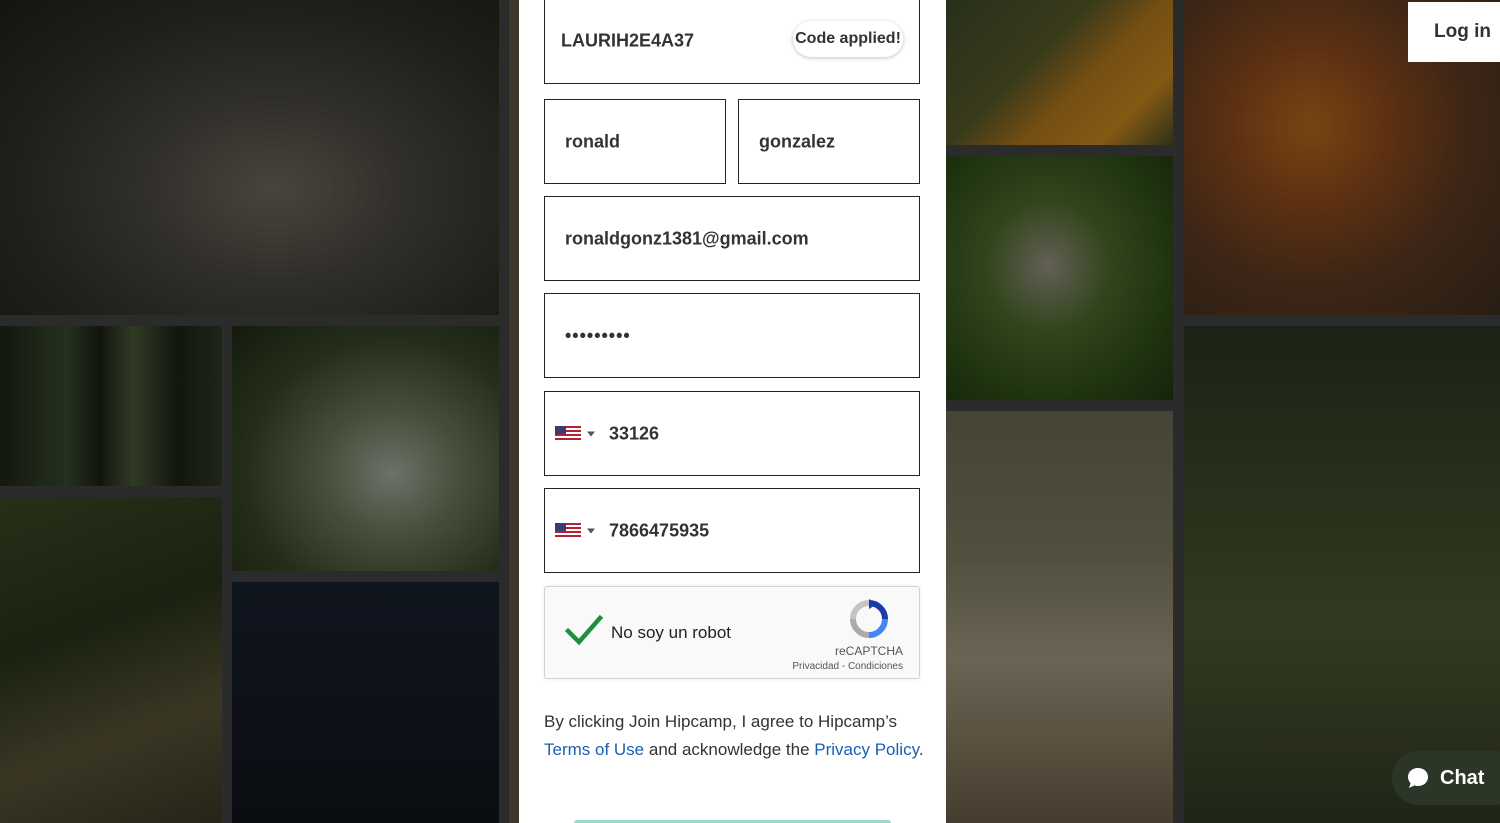 The height and width of the screenshot is (823, 1500). What do you see at coordinates (111, 406) in the screenshot?
I see `background-photo-forest` at bounding box center [111, 406].